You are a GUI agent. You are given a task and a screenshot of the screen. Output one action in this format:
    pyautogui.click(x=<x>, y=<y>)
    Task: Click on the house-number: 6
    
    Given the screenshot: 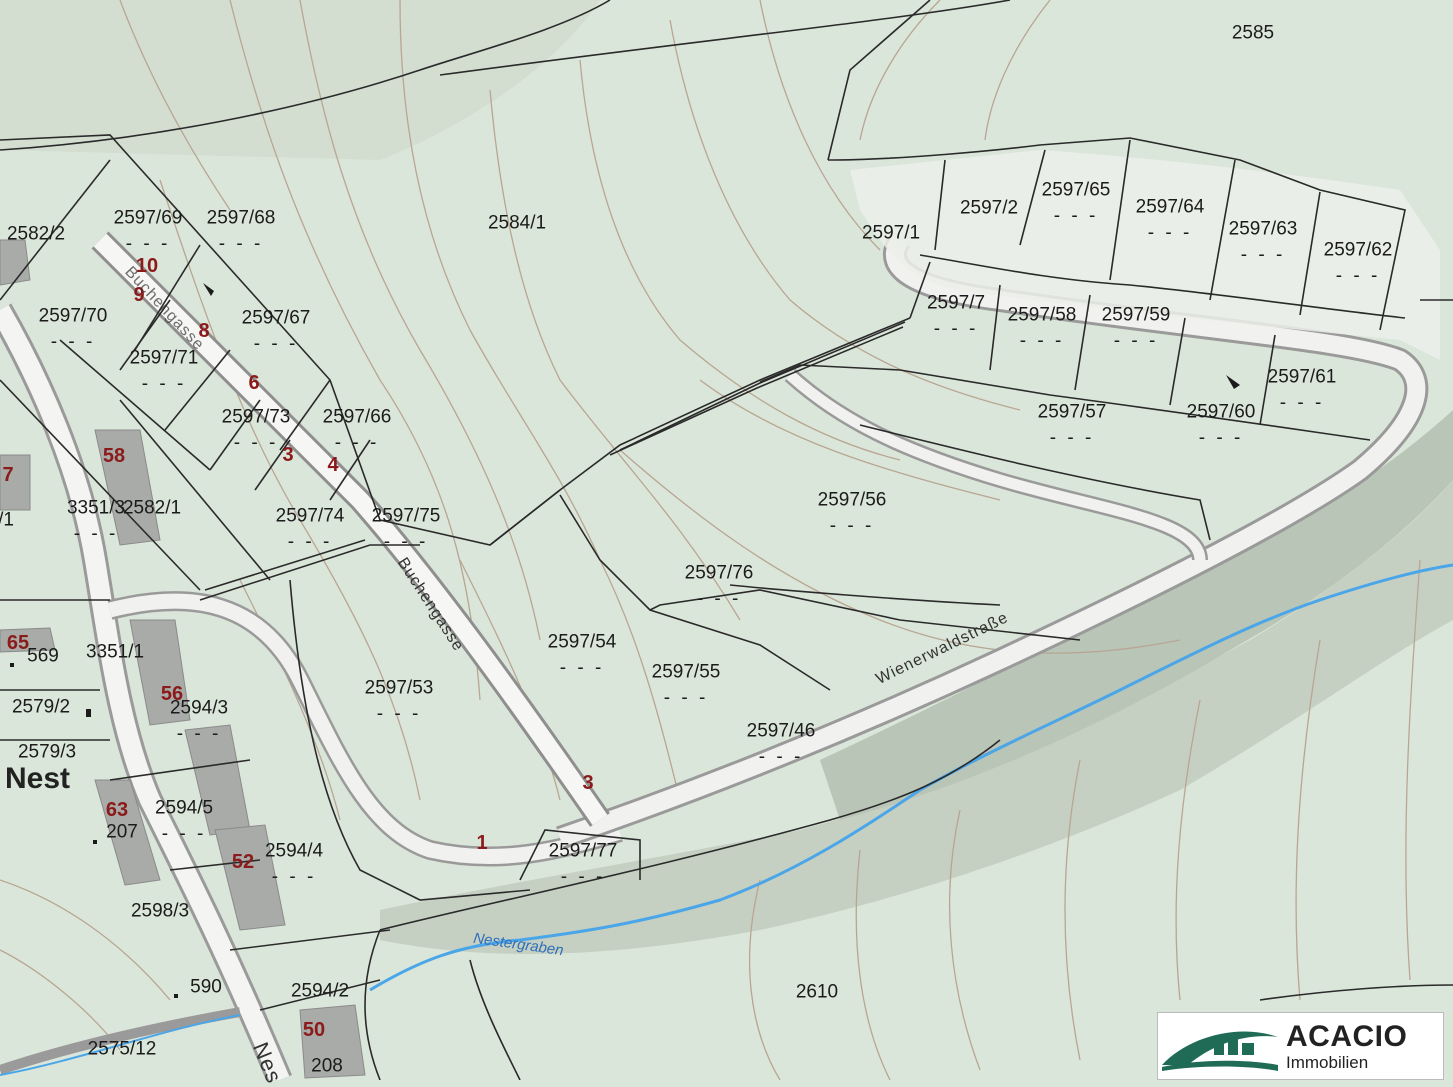 What is the action you would take?
    pyautogui.click(x=254, y=383)
    